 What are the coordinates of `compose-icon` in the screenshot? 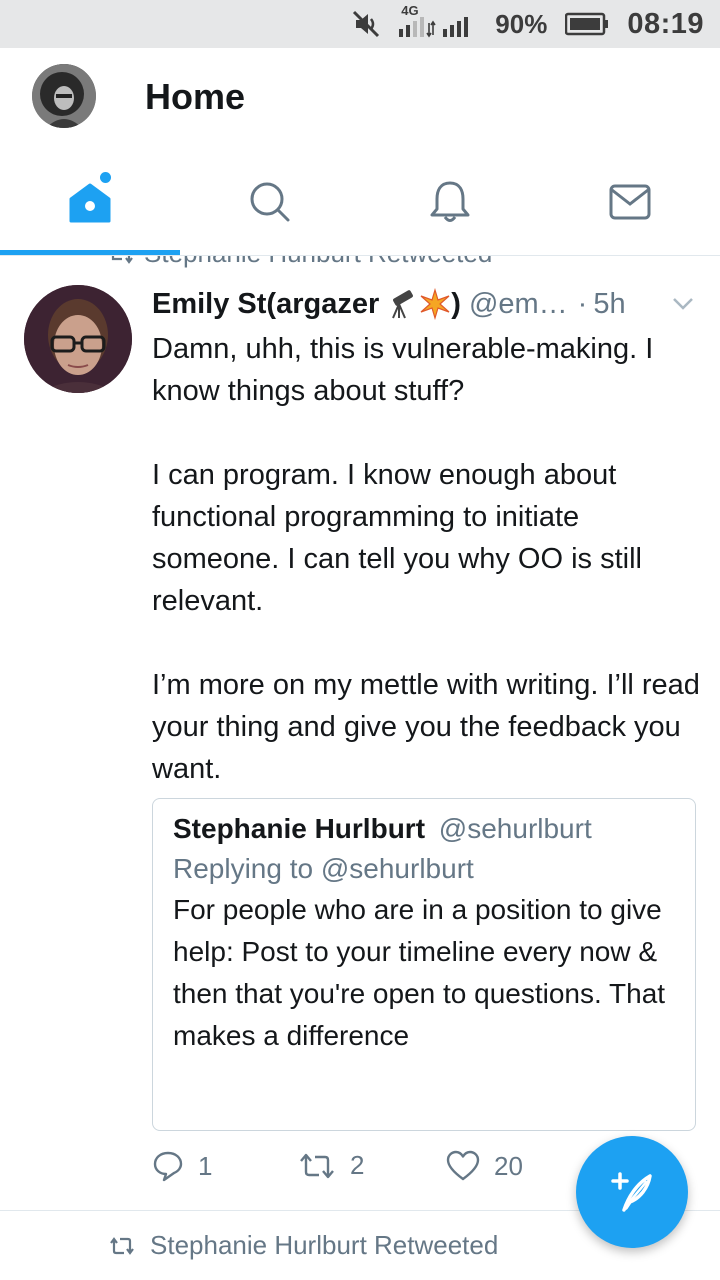 It's located at (631, 1192).